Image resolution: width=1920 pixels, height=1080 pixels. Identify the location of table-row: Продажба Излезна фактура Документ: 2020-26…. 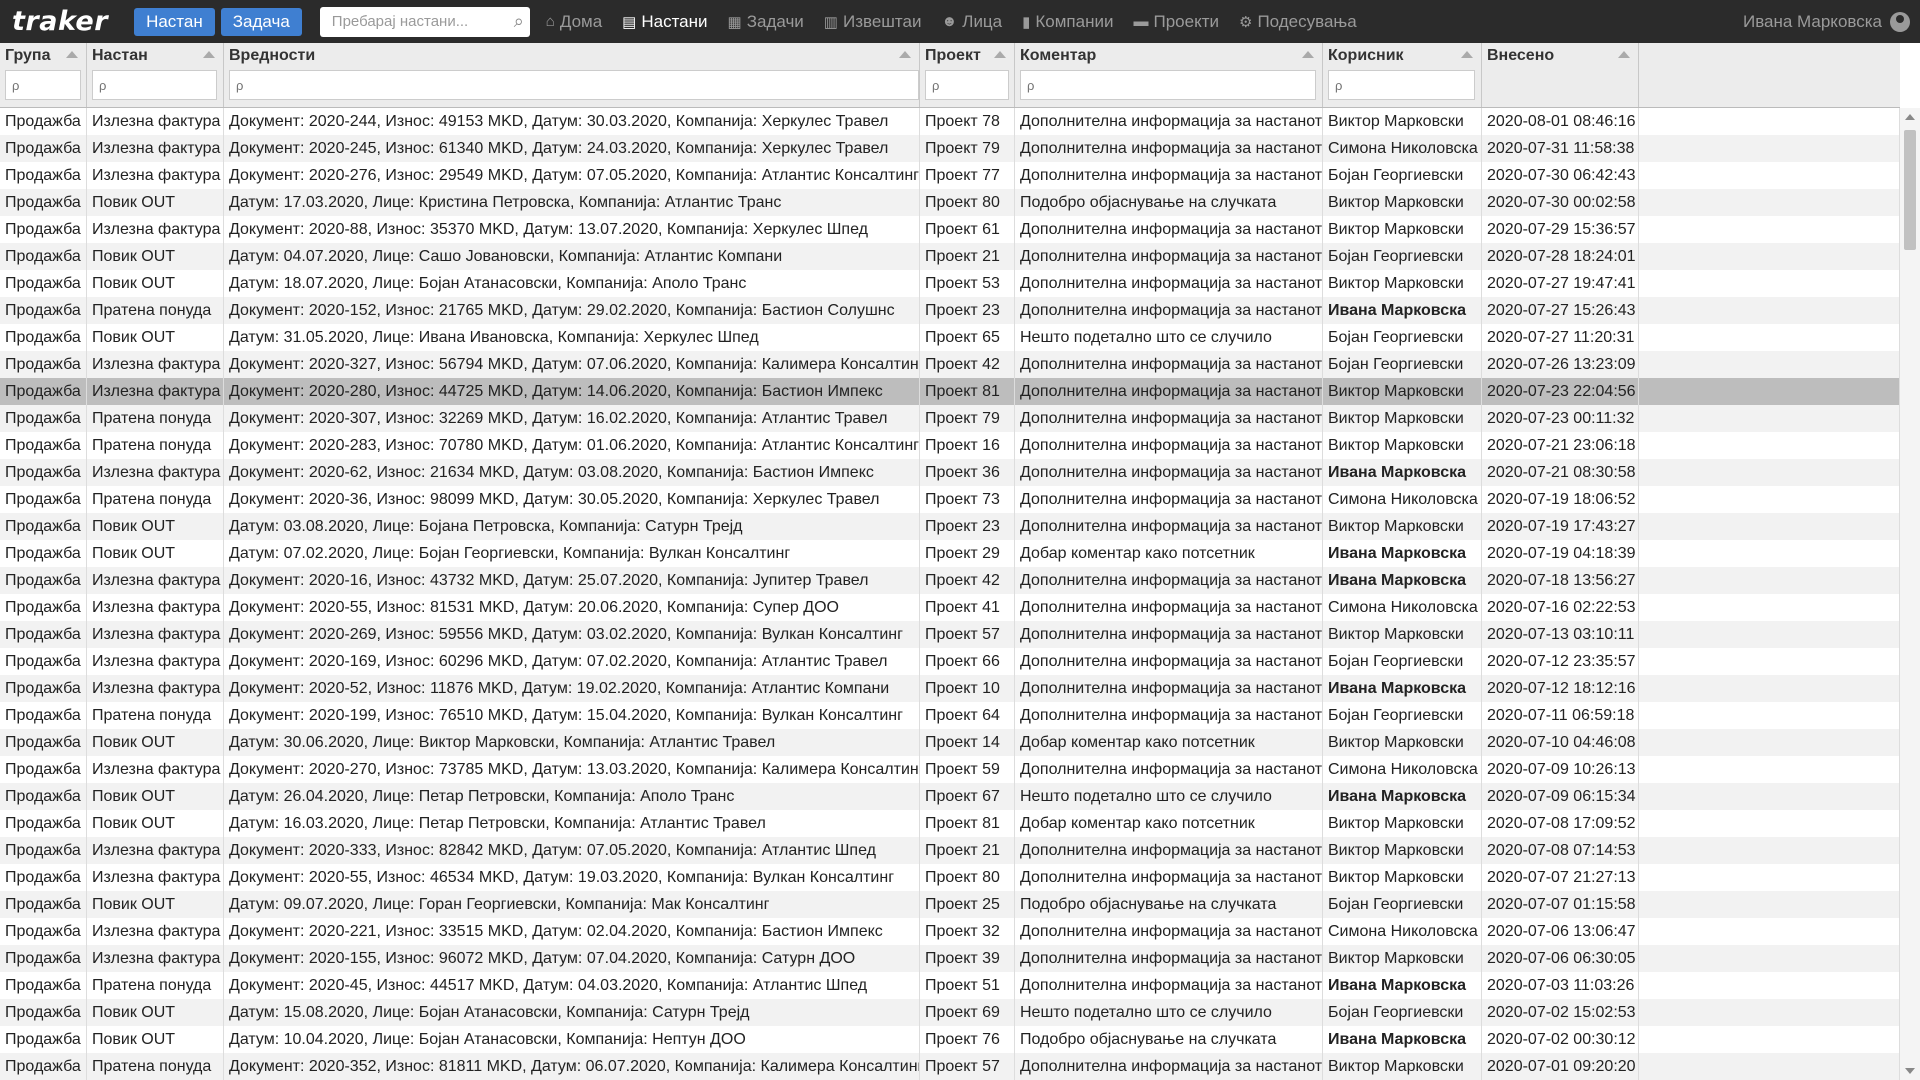
(950, 634).